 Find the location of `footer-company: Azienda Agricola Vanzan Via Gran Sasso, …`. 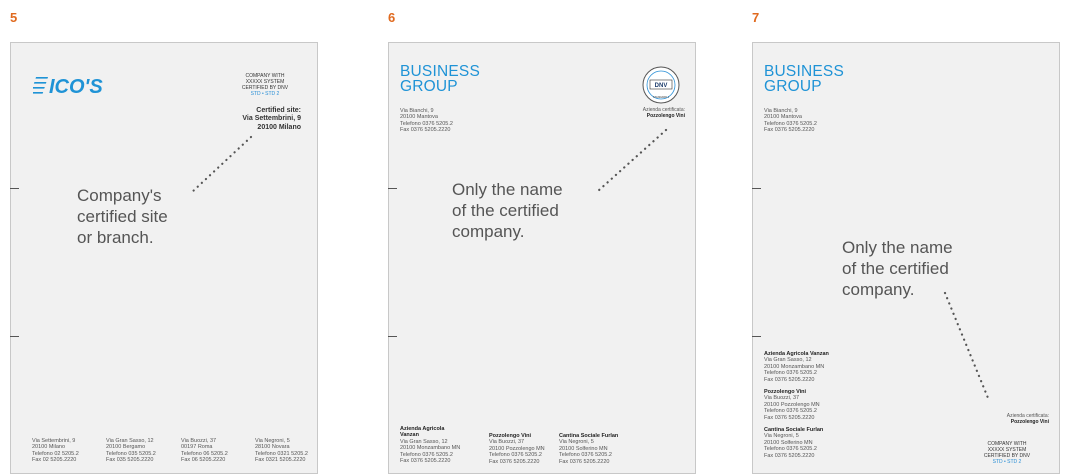

footer-company: Azienda Agricola Vanzan Via Gran Sasso, … is located at coordinates (430, 445).